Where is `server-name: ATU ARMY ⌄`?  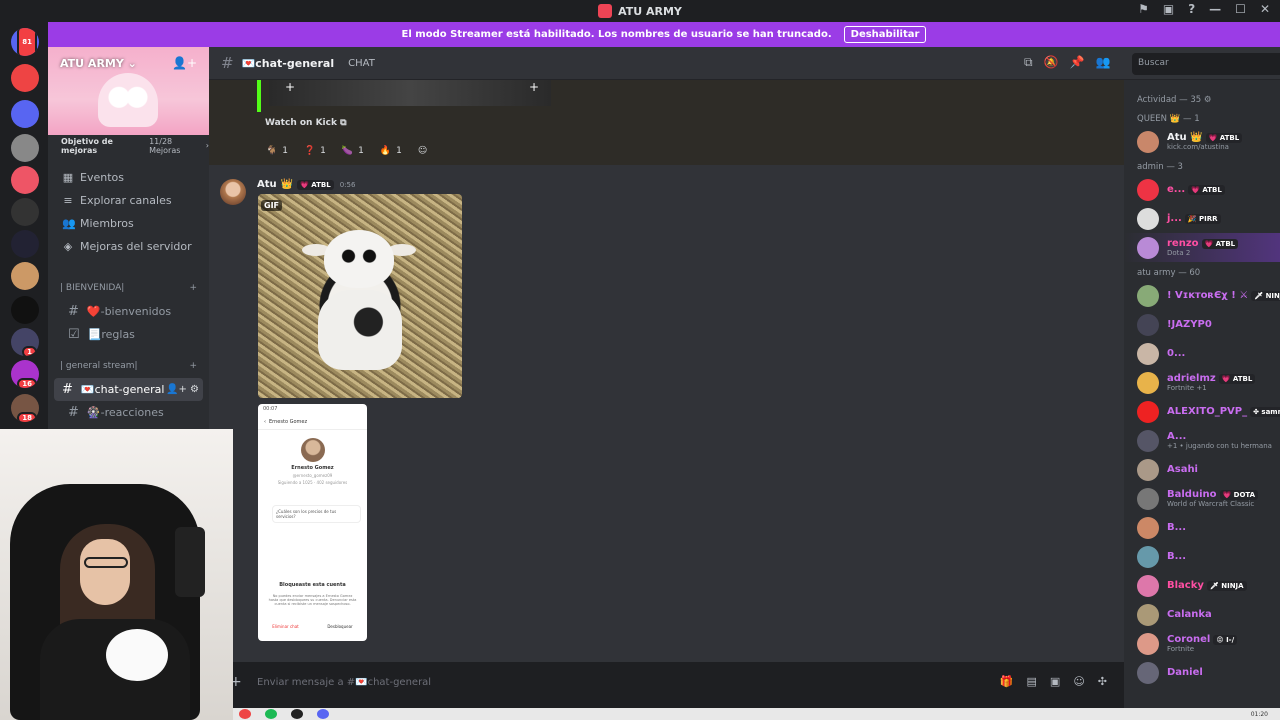
server-name: ATU ARMY ⌄ is located at coordinates (98, 63).